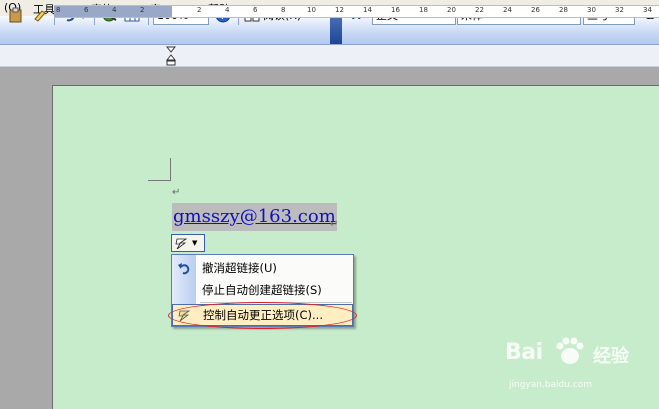 The width and height of the screenshot is (659, 409). I want to click on paste-icon, so click(16, 15).